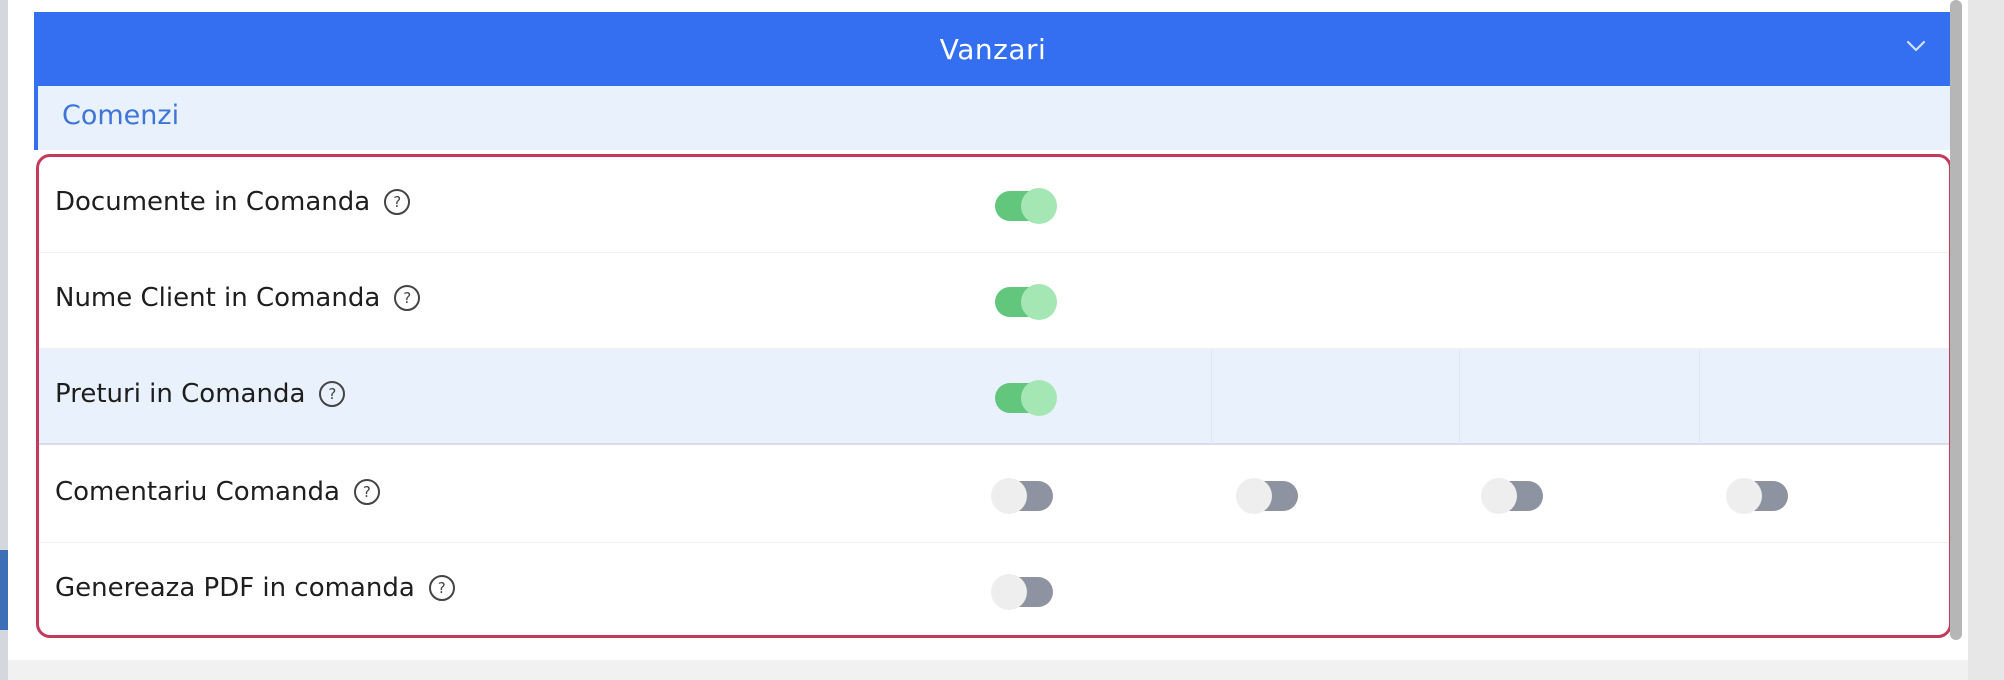 This screenshot has height=680, width=2004. I want to click on panel-bottom-edge, so click(988, 670).